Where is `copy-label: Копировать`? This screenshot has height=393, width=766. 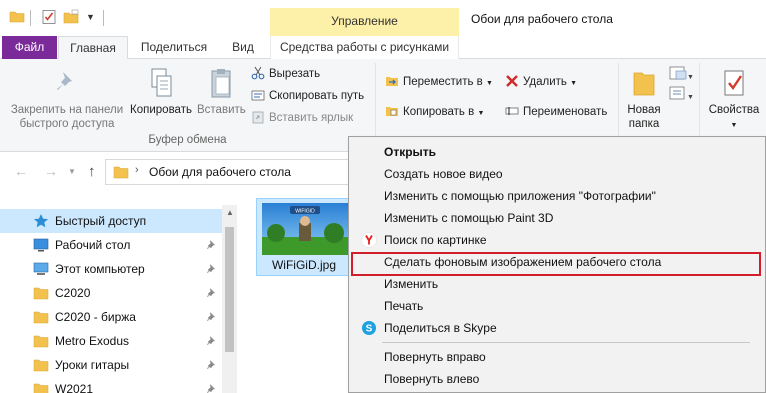 copy-label: Копировать is located at coordinates (161, 110).